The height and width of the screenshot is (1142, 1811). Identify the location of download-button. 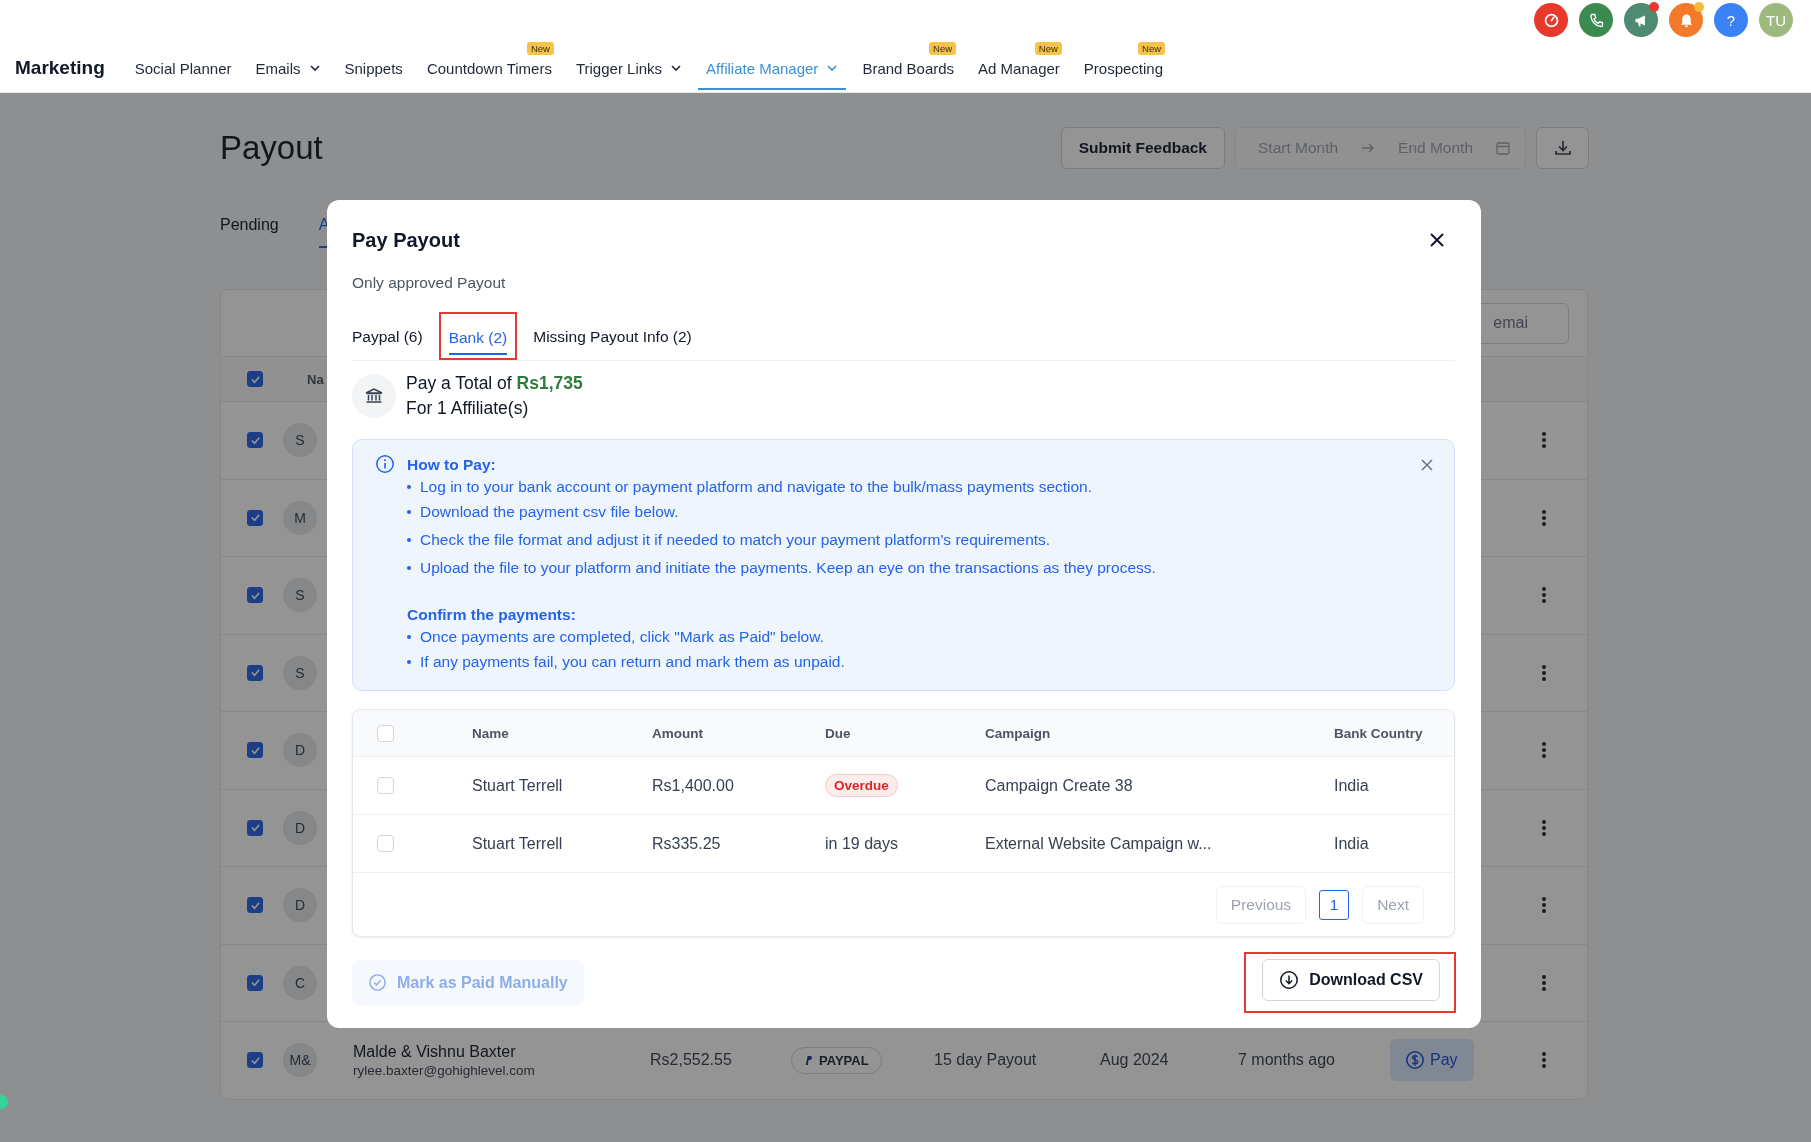
(1562, 148).